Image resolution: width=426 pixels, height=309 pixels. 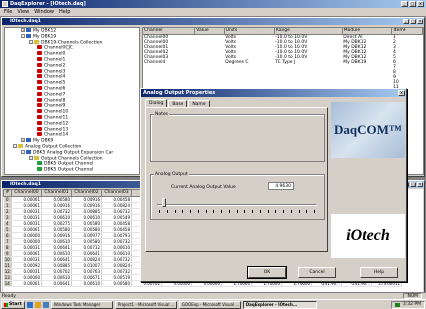 What do you see at coordinates (55, 83) in the screenshot?
I see `tree-item-label: Channel5` at bounding box center [55, 83].